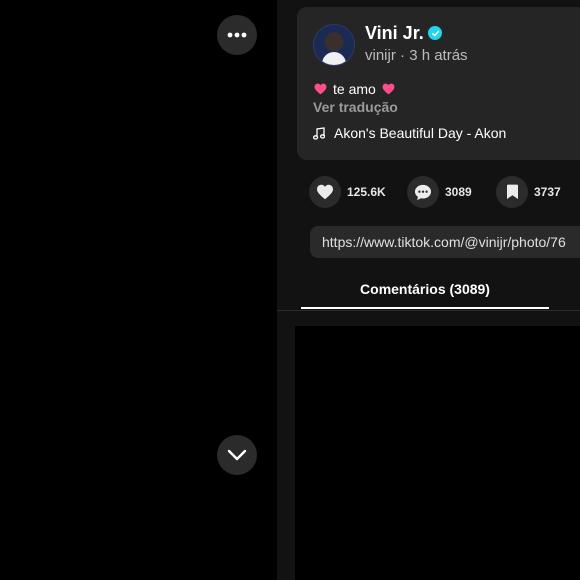 Image resolution: width=580 pixels, height=580 pixels. I want to click on like-action: 125.6K, so click(347, 192).